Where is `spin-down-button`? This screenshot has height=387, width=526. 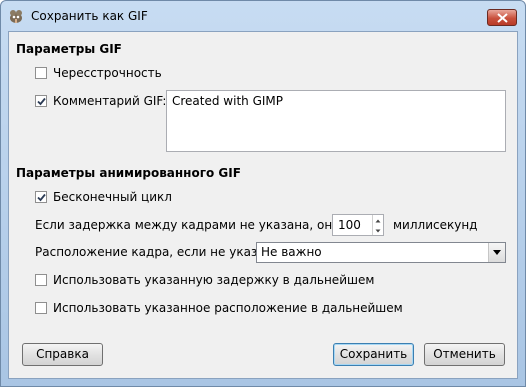
spin-down-button is located at coordinates (378, 230).